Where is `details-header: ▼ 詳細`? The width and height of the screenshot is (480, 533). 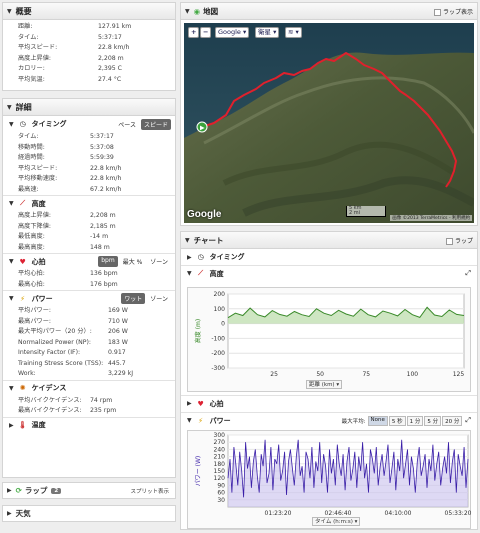 details-header: ▼ 詳細 is located at coordinates (89, 107).